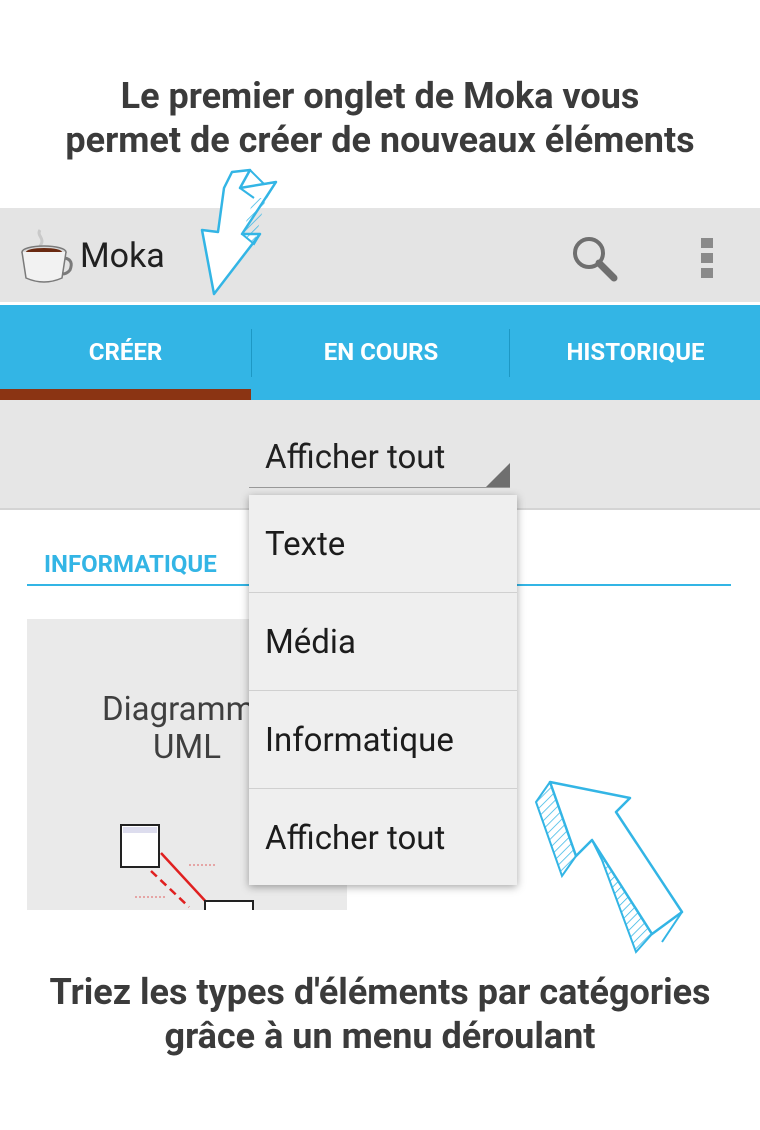 Image resolution: width=760 pixels, height=1130 pixels. I want to click on dropdown-item-informatique: Informatique, so click(383, 740).